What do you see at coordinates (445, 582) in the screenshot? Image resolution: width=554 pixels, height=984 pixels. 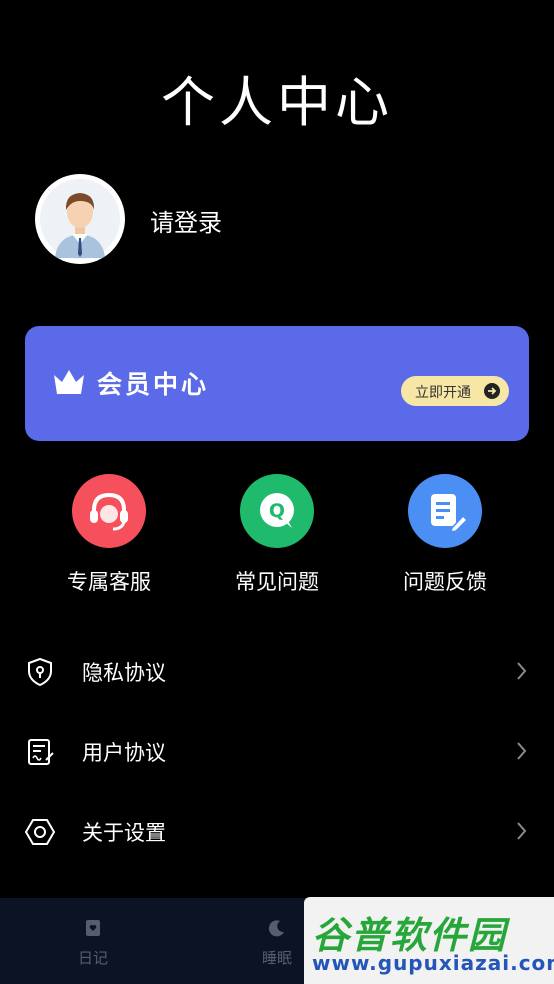 I see `service-label: 问题反馈` at bounding box center [445, 582].